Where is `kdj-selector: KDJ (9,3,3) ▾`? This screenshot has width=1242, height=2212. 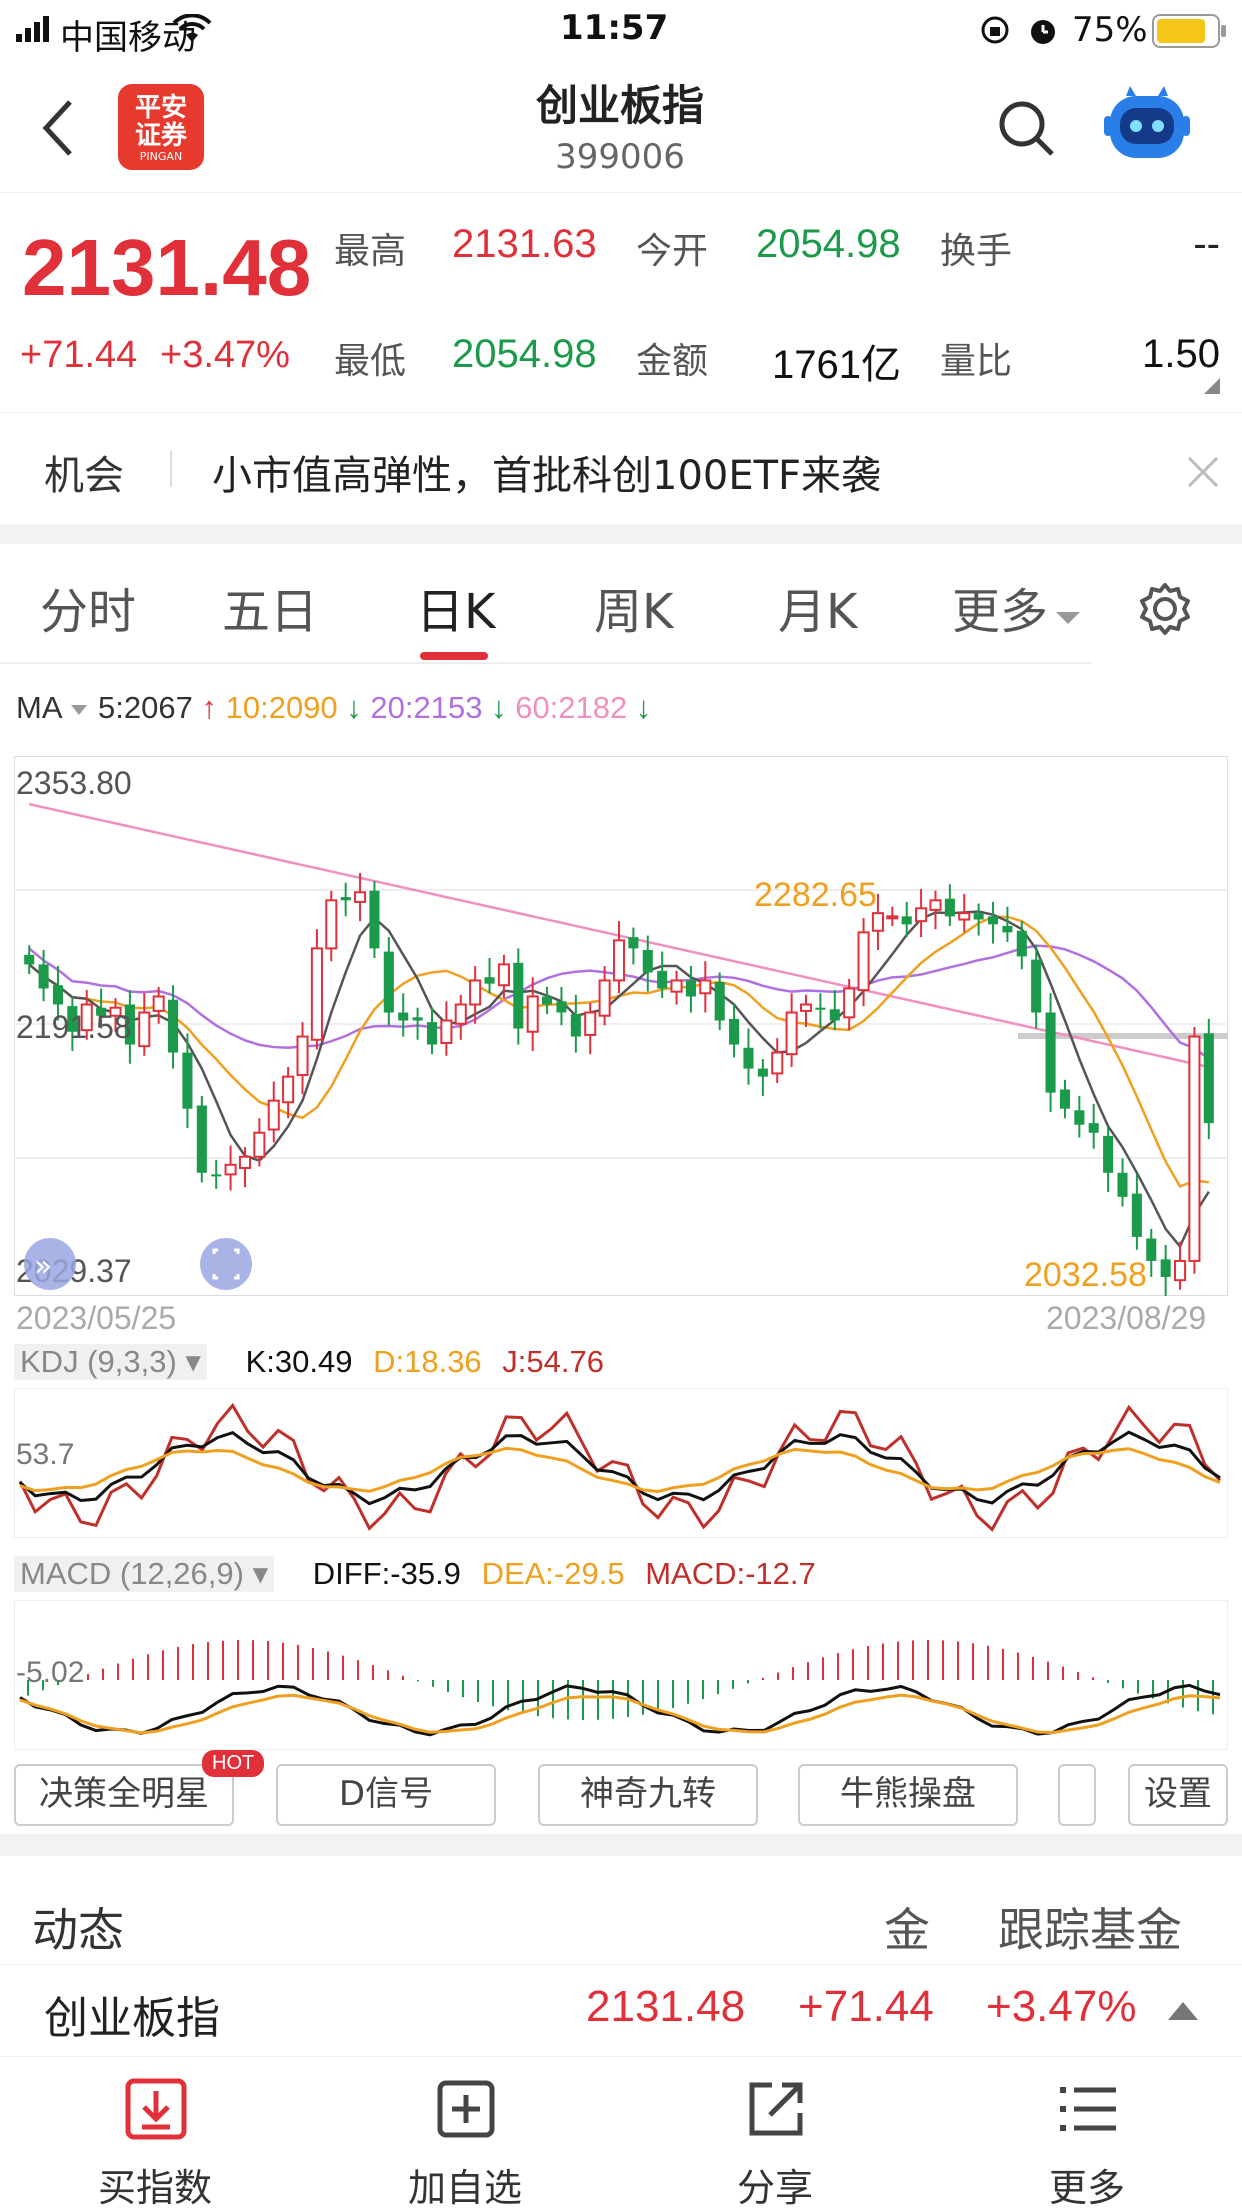 kdj-selector: KDJ (9,3,3) ▾ is located at coordinates (110, 1362).